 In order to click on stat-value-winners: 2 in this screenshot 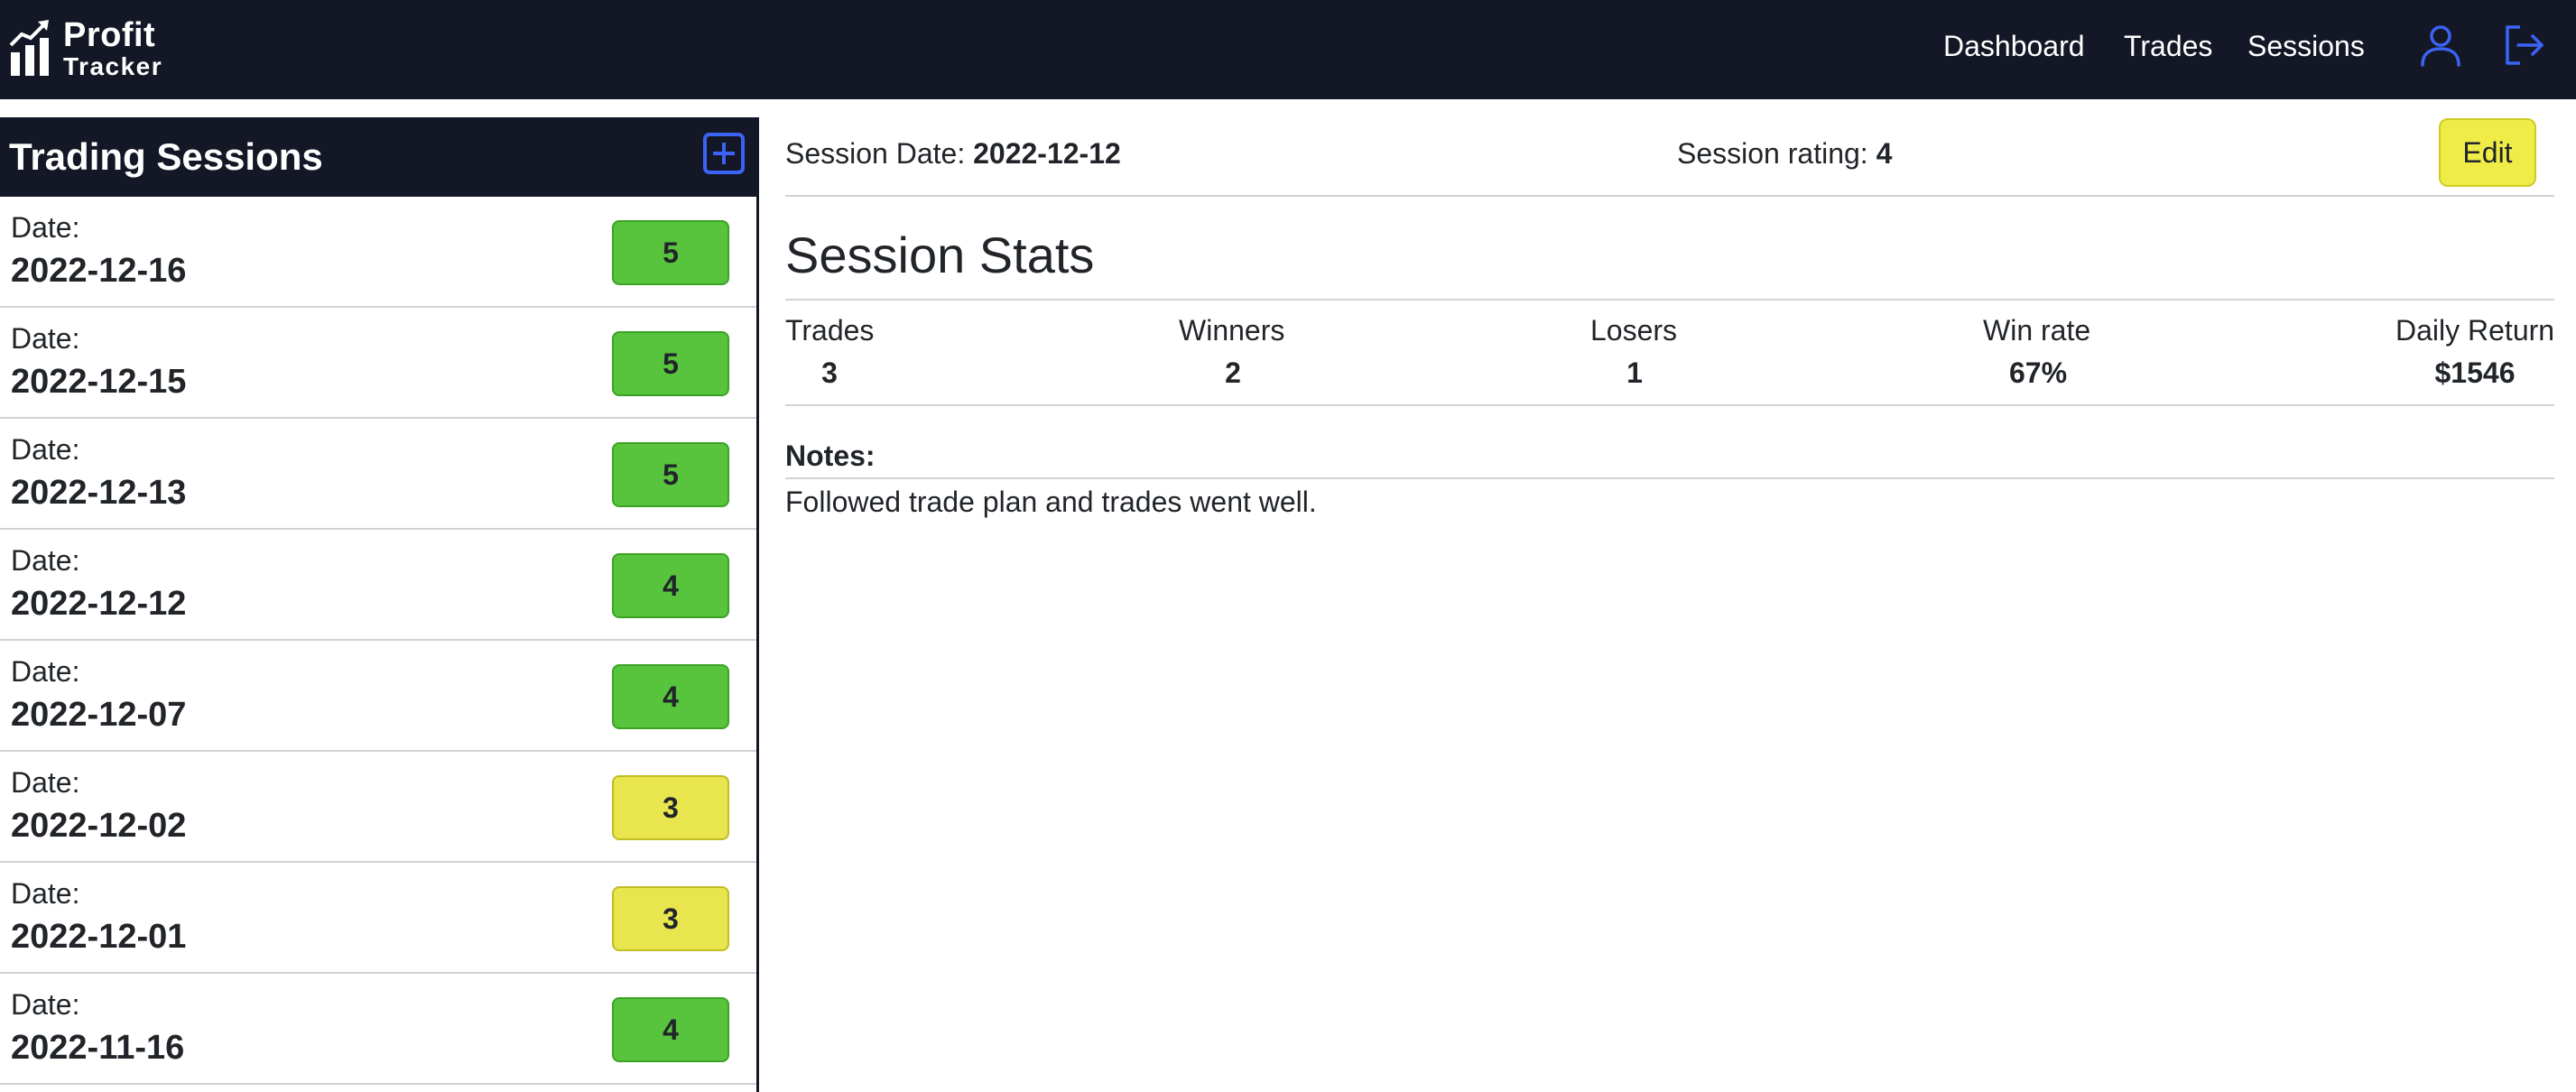, I will do `click(1233, 372)`.